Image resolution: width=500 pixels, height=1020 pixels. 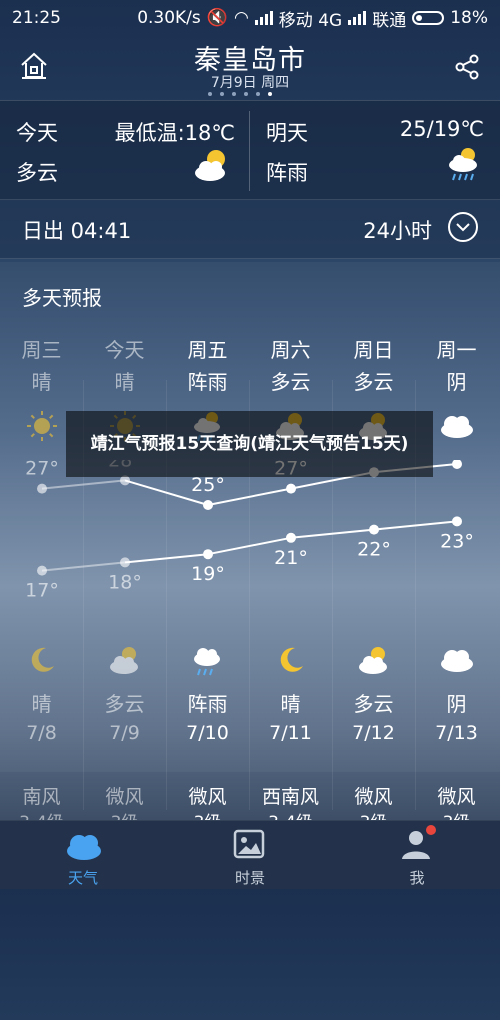 I want to click on high-temp-label: 25°, so click(x=208, y=485).